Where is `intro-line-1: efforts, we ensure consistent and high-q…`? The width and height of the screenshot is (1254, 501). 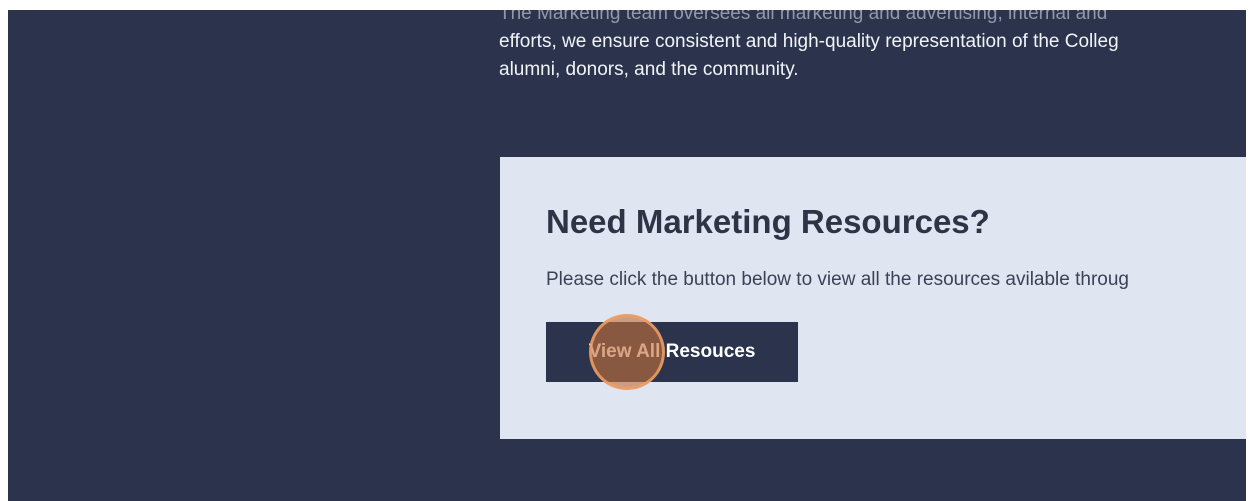 intro-line-1: efforts, we ensure consistent and high-q… is located at coordinates (809, 41).